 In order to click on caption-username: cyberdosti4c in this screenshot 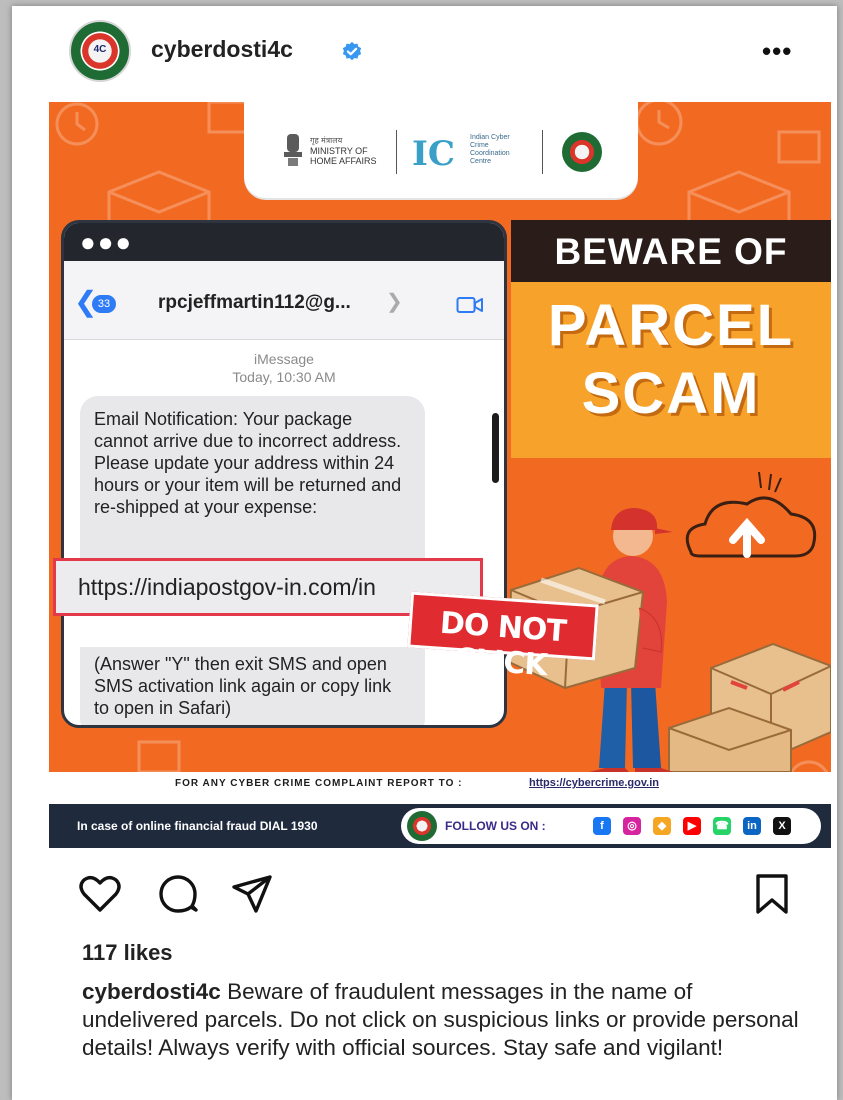, I will do `click(151, 991)`.